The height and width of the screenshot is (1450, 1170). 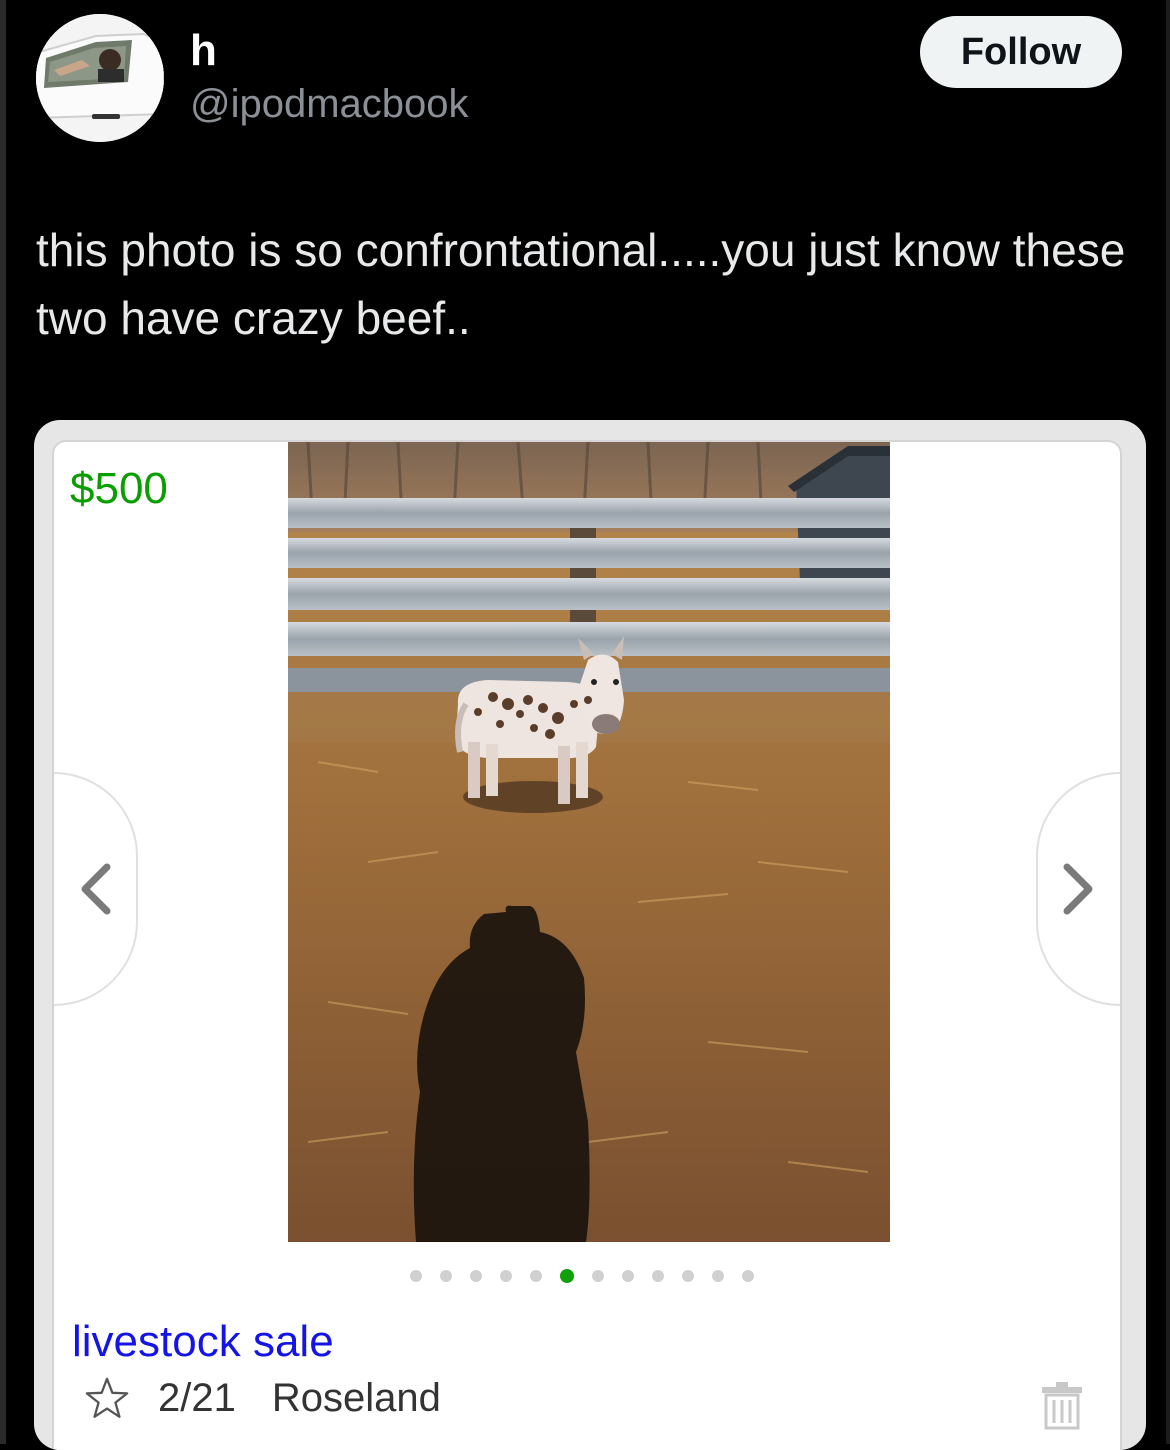 I want to click on listing-meta: 2/21 Roseland, so click(x=262, y=1398).